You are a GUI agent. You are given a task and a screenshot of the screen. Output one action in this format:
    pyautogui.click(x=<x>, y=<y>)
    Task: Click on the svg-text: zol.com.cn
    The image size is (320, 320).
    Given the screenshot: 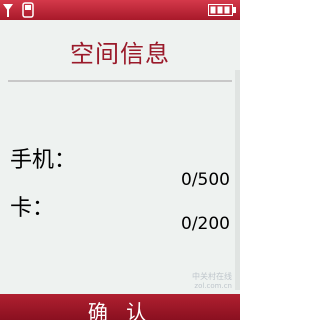 What is the action you would take?
    pyautogui.click(x=213, y=286)
    